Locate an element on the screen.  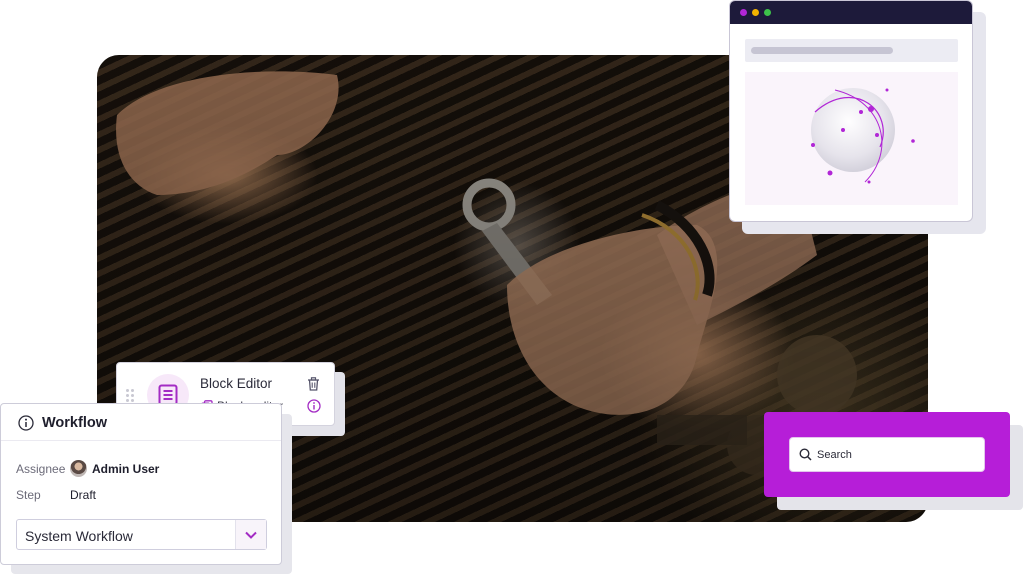
browser-viewport is located at coordinates (851, 138).